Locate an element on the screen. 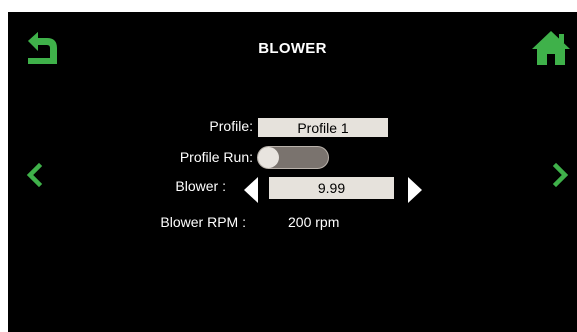 Image resolution: width=577 pixels, height=332 pixels. profile-run-toggle is located at coordinates (293, 157).